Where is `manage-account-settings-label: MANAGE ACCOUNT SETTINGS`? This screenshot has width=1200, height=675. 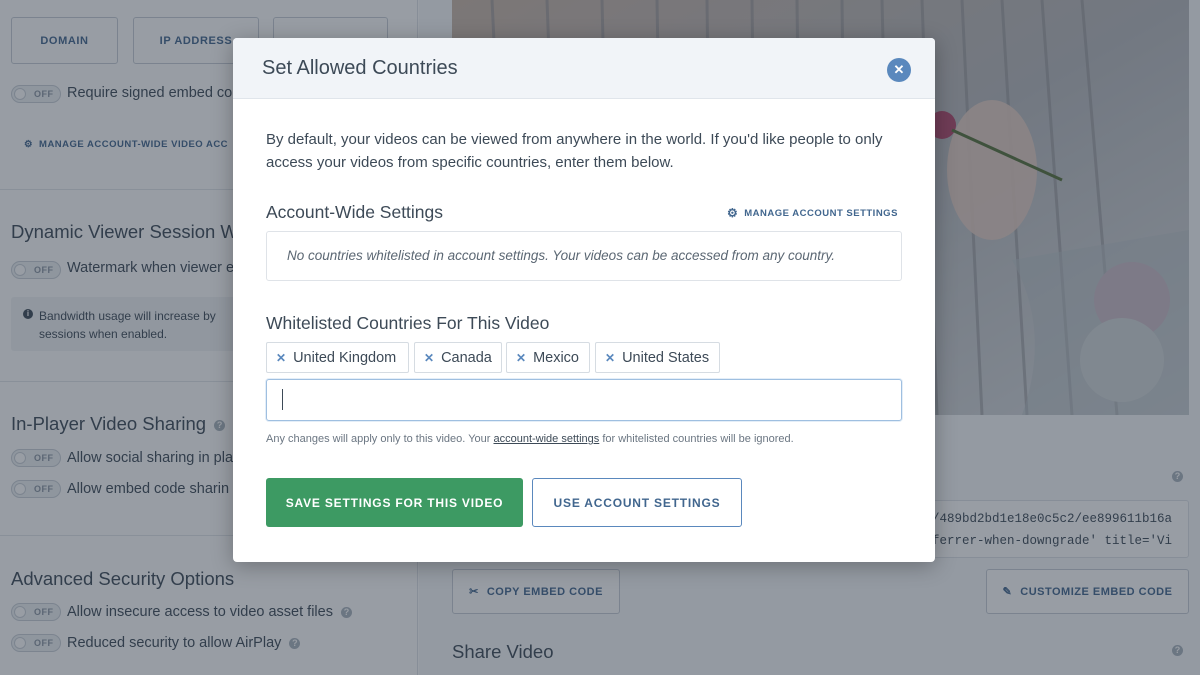
manage-account-settings-label: MANAGE ACCOUNT SETTINGS is located at coordinates (821, 213).